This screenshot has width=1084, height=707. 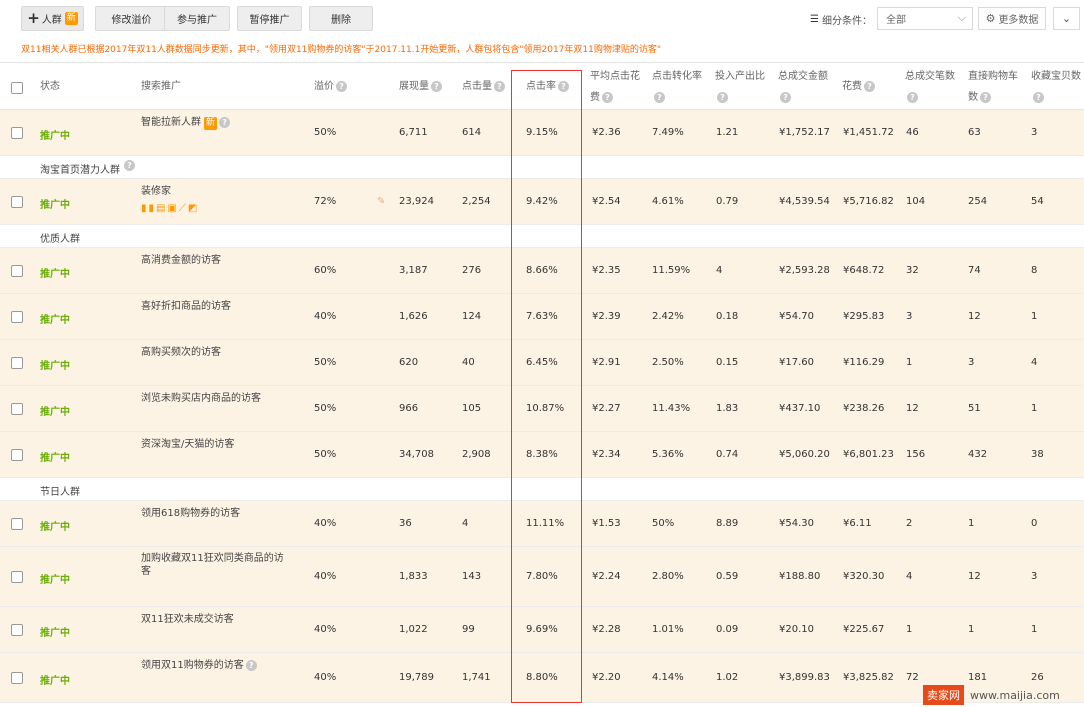 What do you see at coordinates (193, 208) in the screenshot?
I see `tag-icon: ◩` at bounding box center [193, 208].